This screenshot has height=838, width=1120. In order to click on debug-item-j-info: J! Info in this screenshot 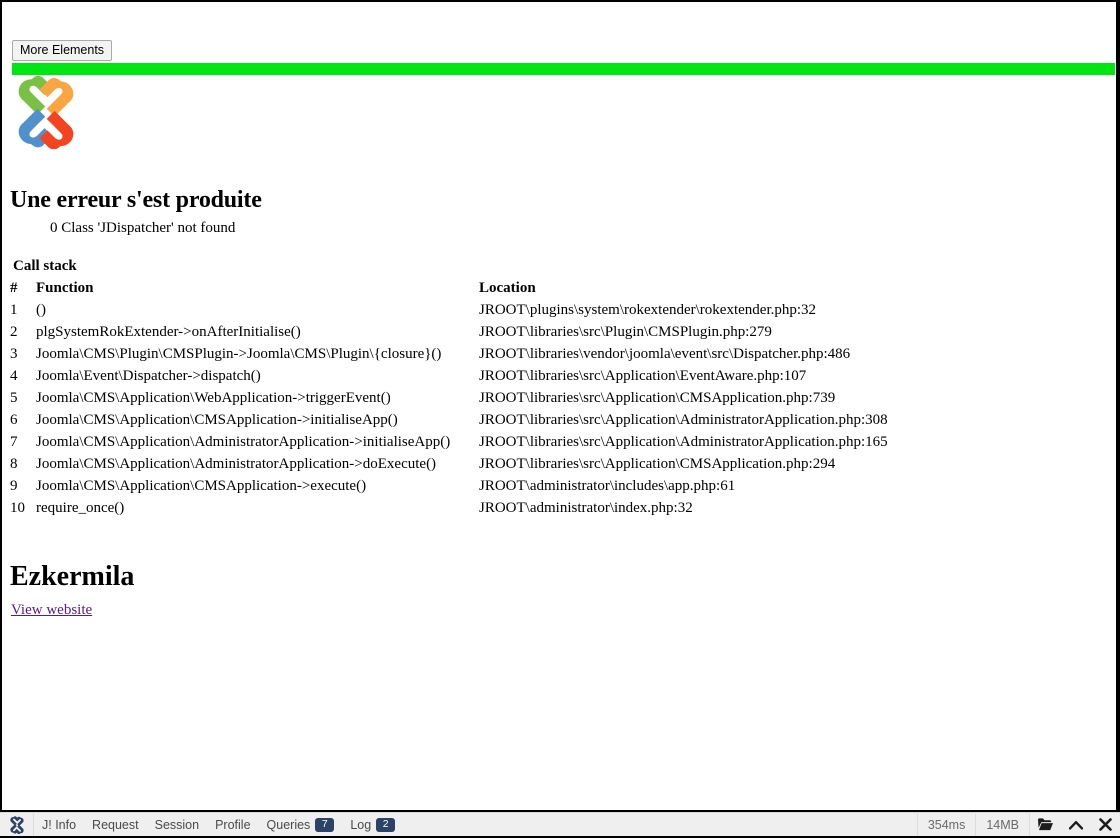, I will do `click(59, 824)`.